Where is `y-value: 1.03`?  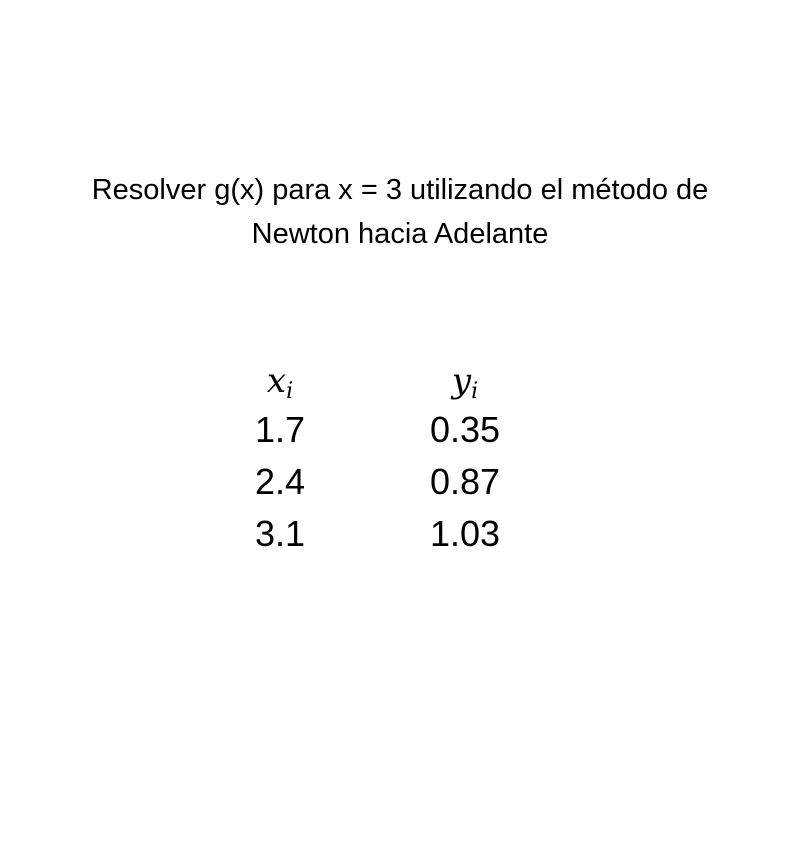
y-value: 1.03 is located at coordinates (465, 533).